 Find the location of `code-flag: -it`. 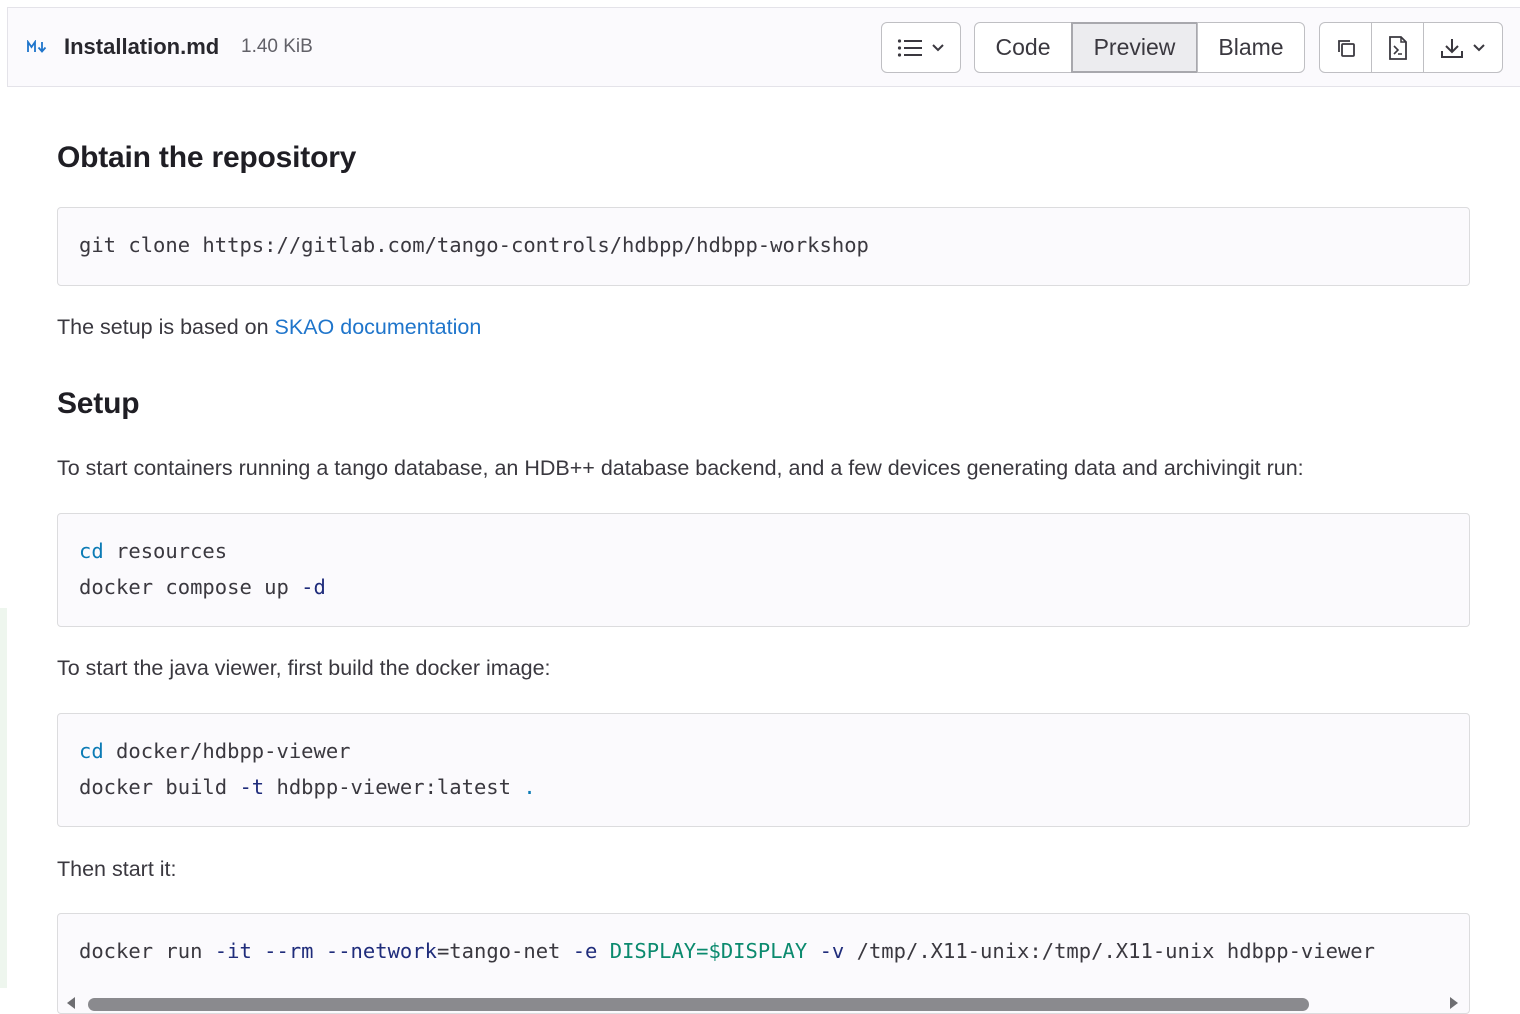

code-flag: -it is located at coordinates (233, 951).